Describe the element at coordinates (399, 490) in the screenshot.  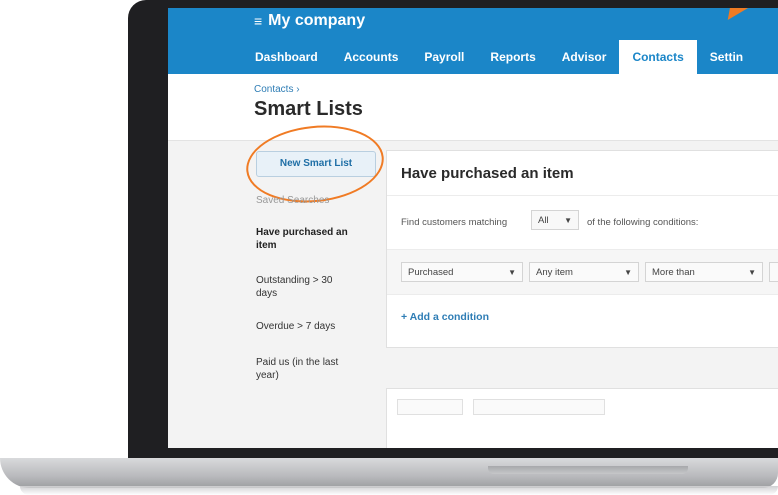
I see `laptop-shadow` at that location.